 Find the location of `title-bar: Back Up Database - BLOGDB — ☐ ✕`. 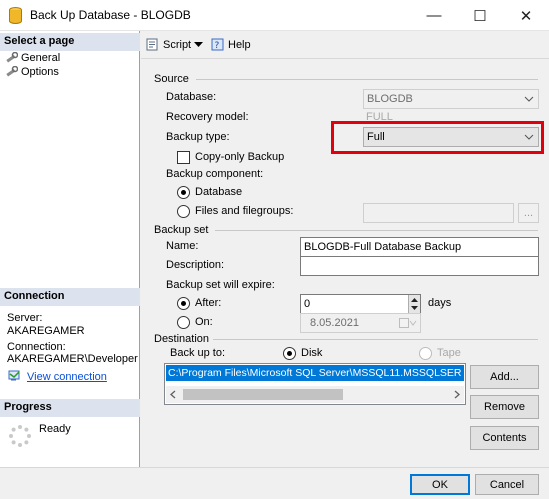

title-bar: Back Up Database - BLOGDB — ☐ ✕ is located at coordinates (274, 15).